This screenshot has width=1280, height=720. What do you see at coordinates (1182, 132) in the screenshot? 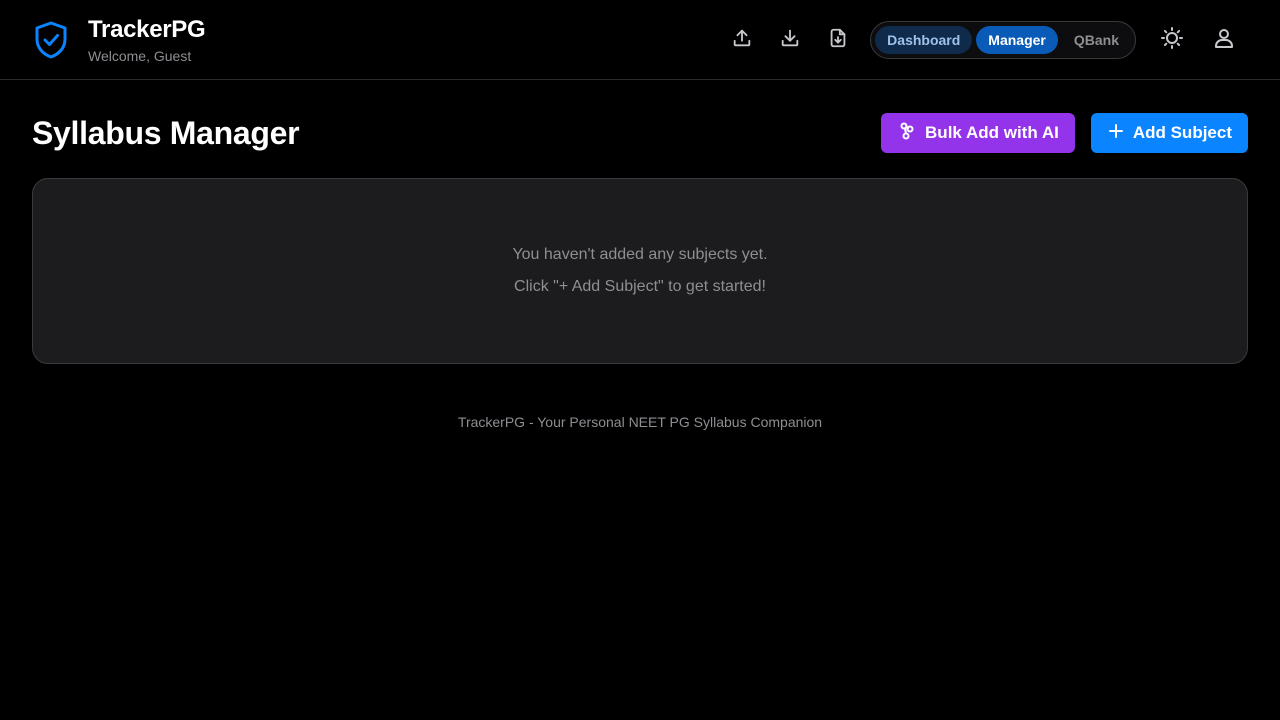
I see `add-subject-label: Add Subject` at bounding box center [1182, 132].